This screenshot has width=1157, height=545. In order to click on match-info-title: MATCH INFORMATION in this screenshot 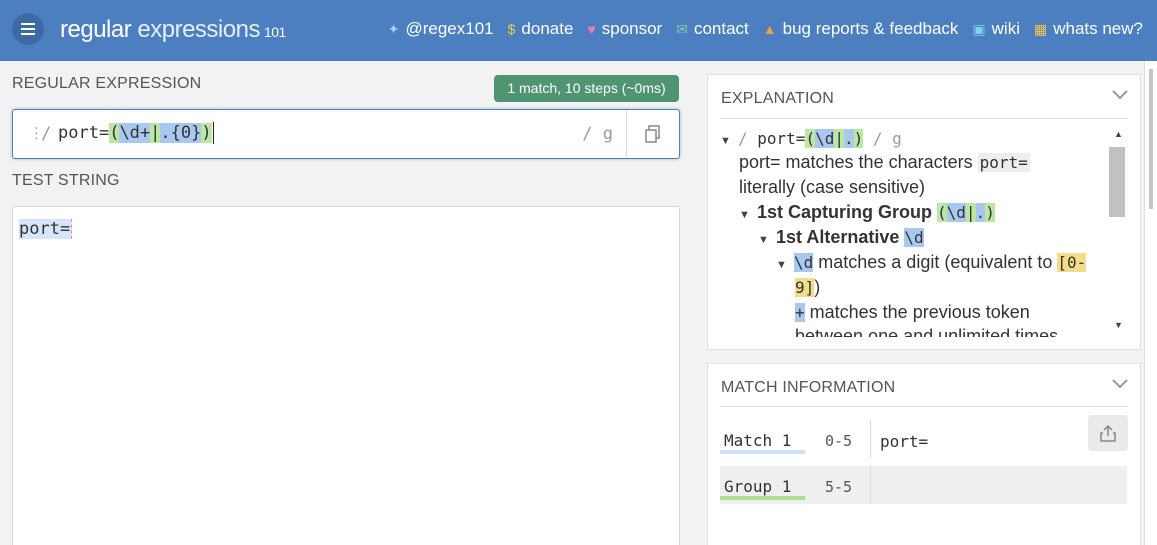, I will do `click(808, 387)`.